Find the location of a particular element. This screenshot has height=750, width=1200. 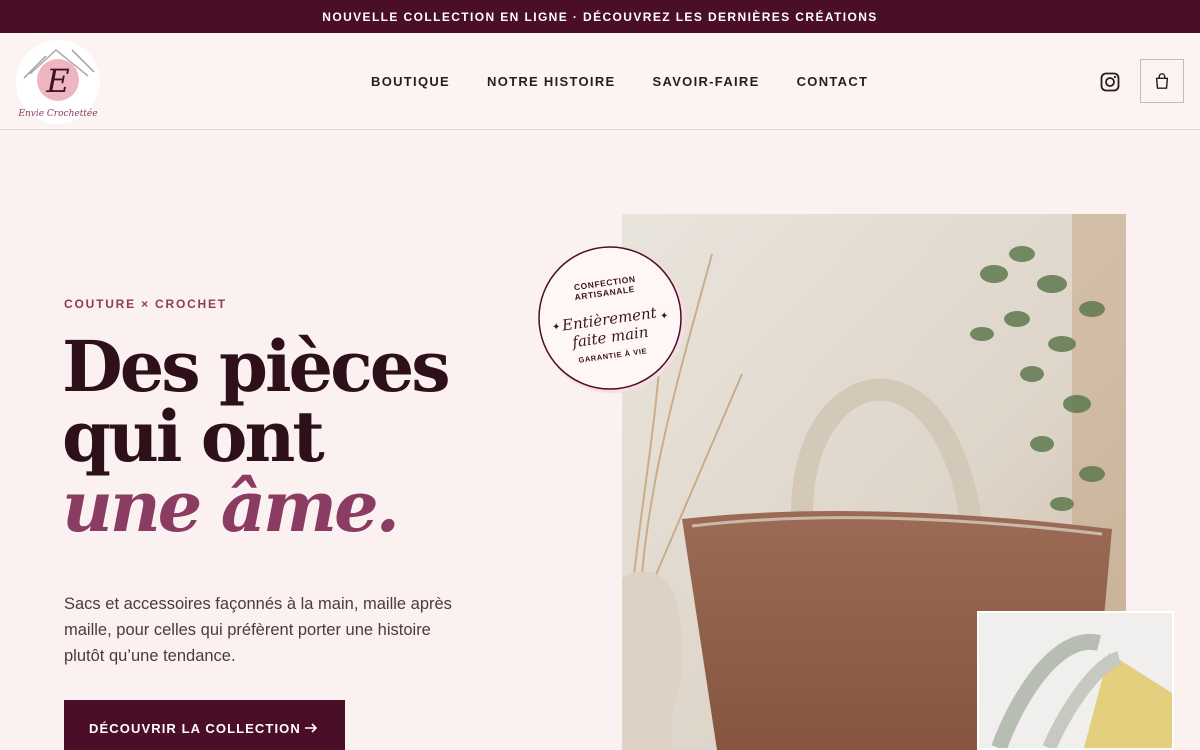

brand-logo: E Envie Crochettée is located at coordinates (58, 82).